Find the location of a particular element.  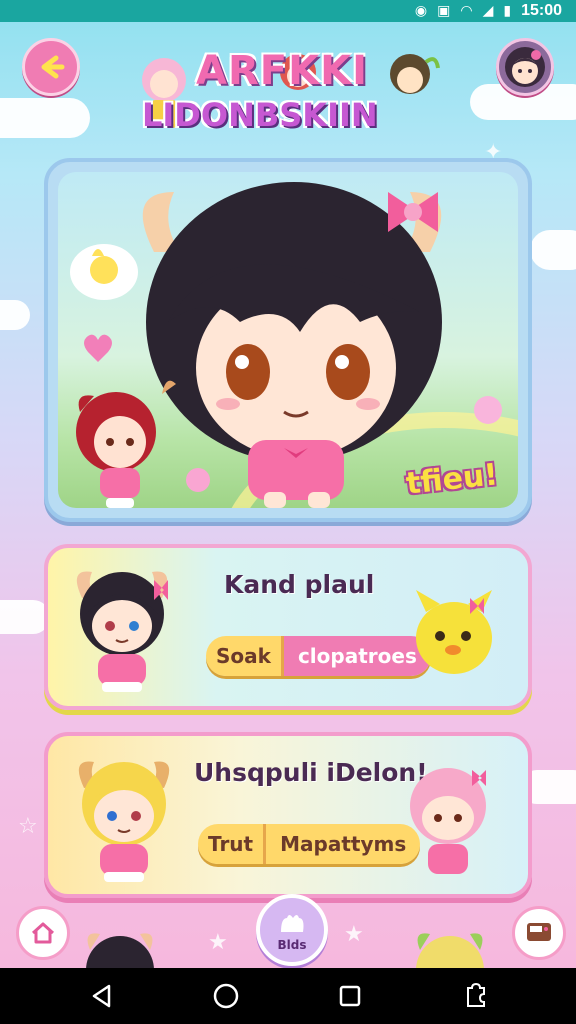

system-extra-button is located at coordinates (474, 996).